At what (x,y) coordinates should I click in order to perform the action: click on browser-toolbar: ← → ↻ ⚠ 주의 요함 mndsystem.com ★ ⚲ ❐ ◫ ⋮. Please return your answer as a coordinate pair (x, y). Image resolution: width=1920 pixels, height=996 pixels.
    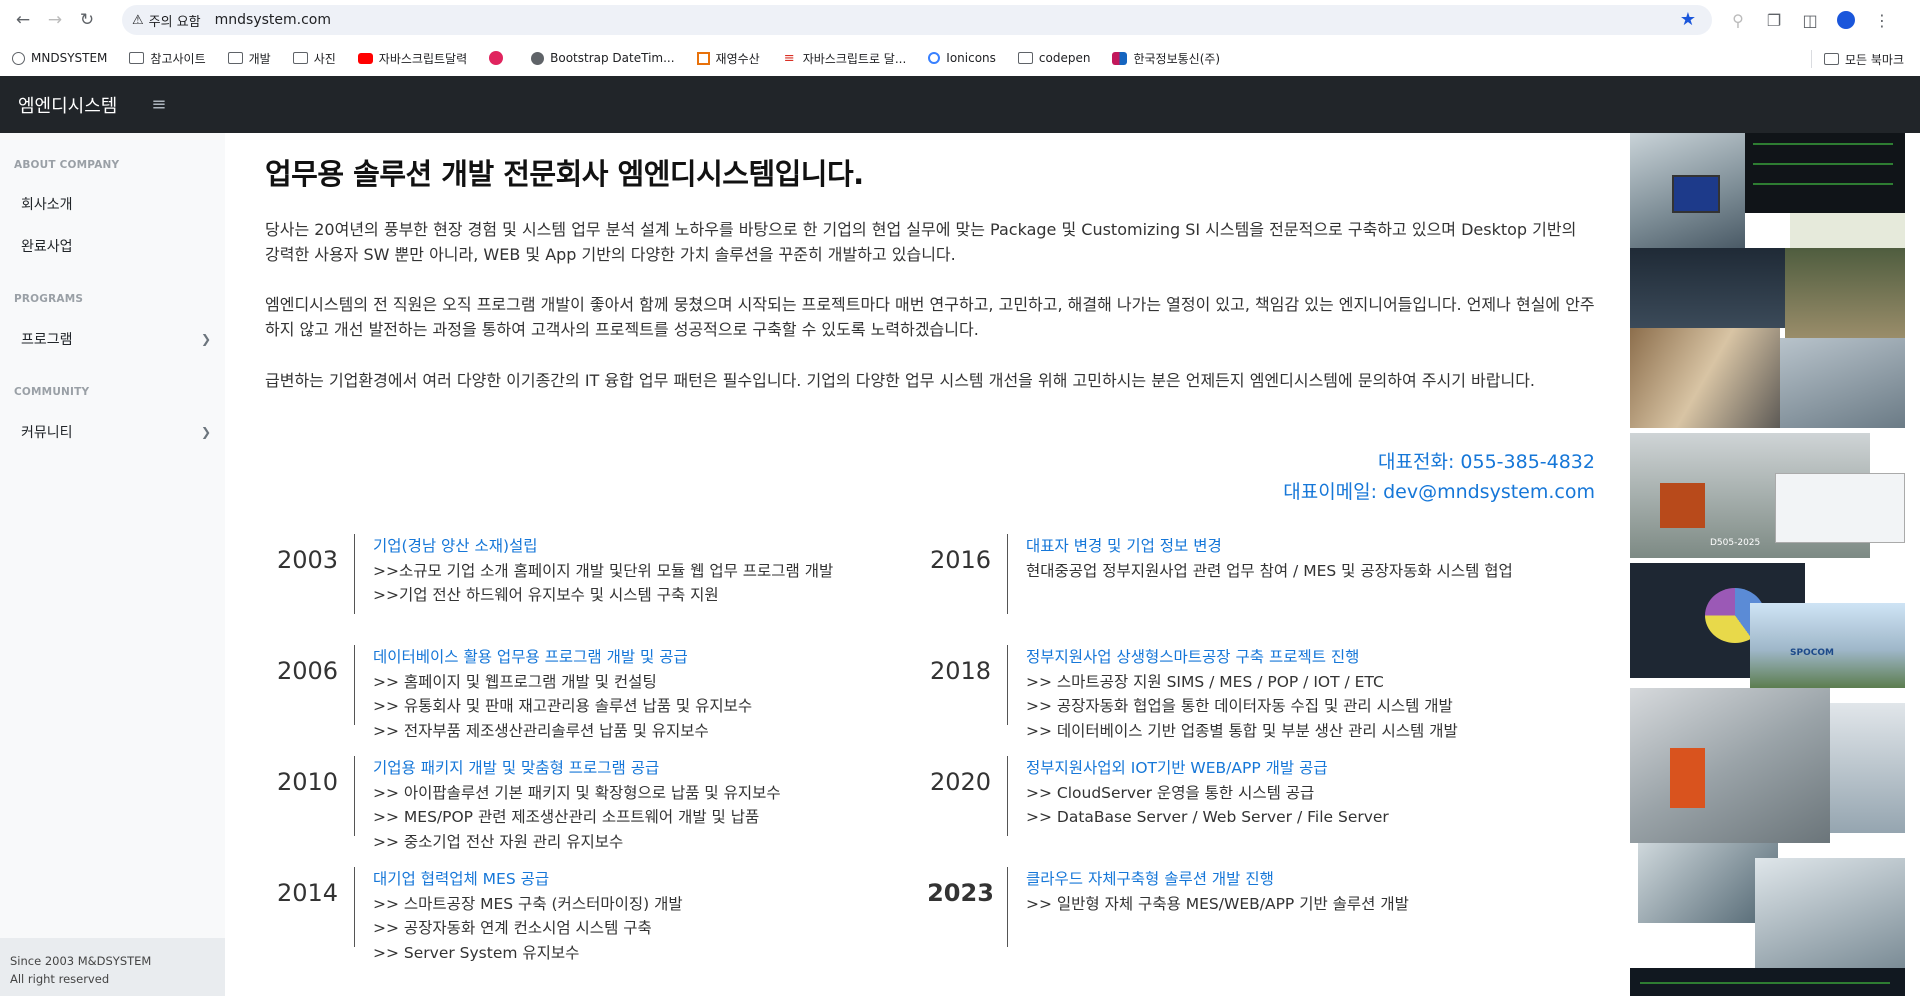
    Looking at the image, I should click on (960, 20).